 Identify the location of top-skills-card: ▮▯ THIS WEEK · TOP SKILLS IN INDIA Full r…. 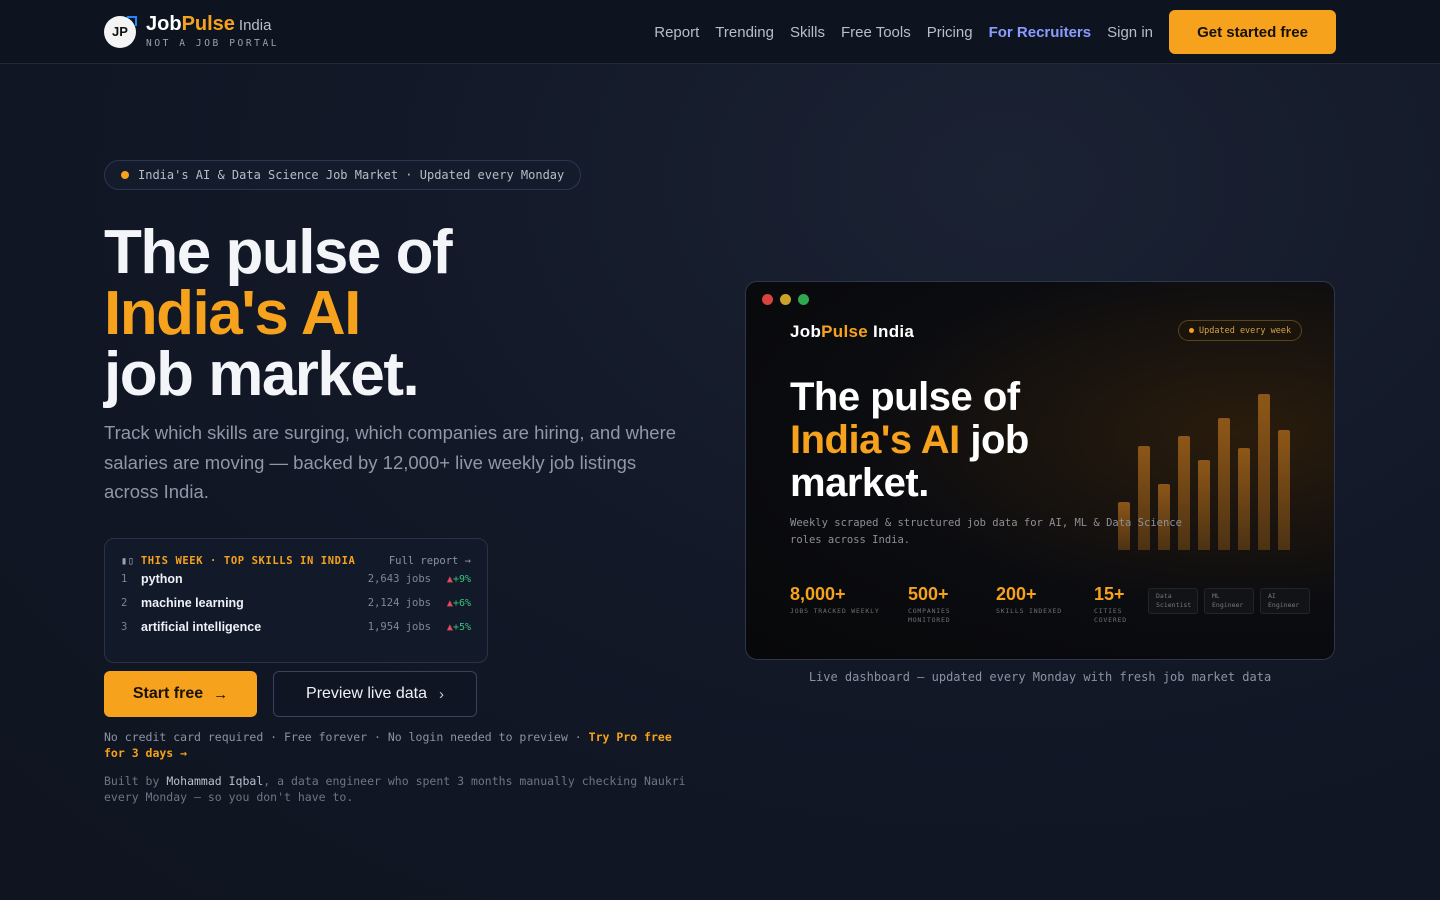
(296, 600).